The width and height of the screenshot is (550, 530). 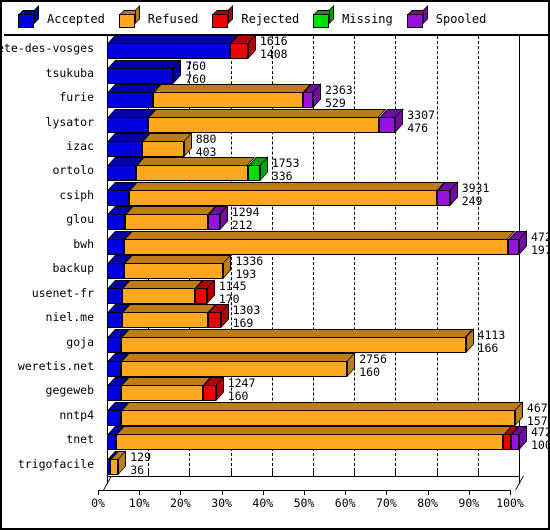 What do you see at coordinates (475, 187) in the screenshot?
I see `bar-total-label: 3931` at bounding box center [475, 187].